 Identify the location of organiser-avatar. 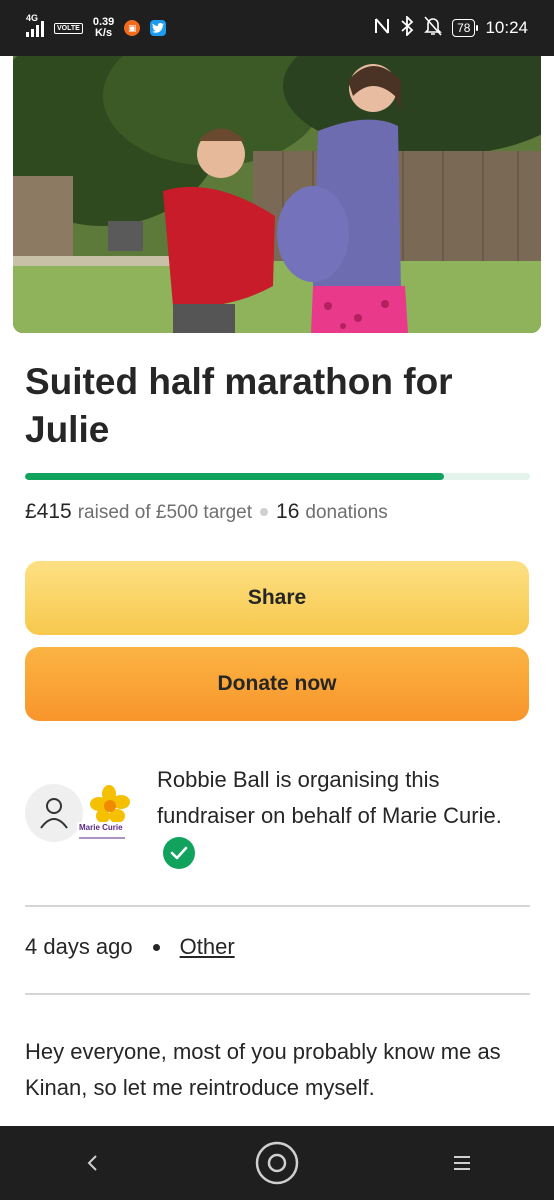
(54, 813).